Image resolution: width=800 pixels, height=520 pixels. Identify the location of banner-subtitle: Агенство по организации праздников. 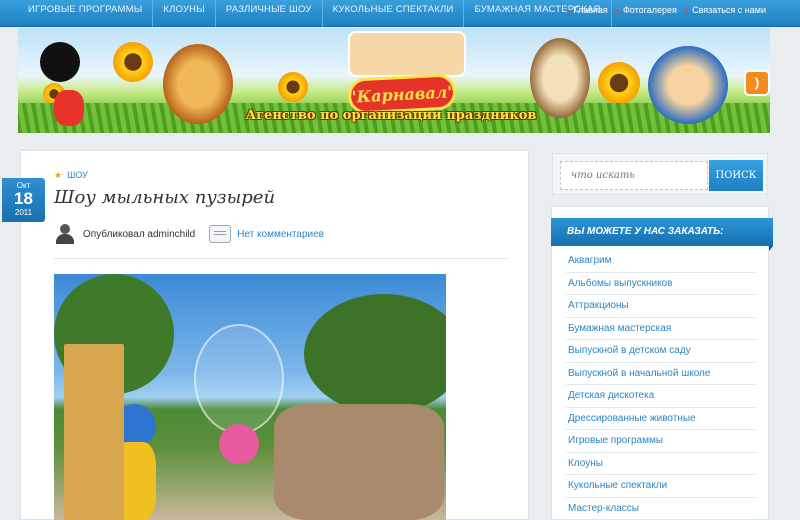
(391, 115).